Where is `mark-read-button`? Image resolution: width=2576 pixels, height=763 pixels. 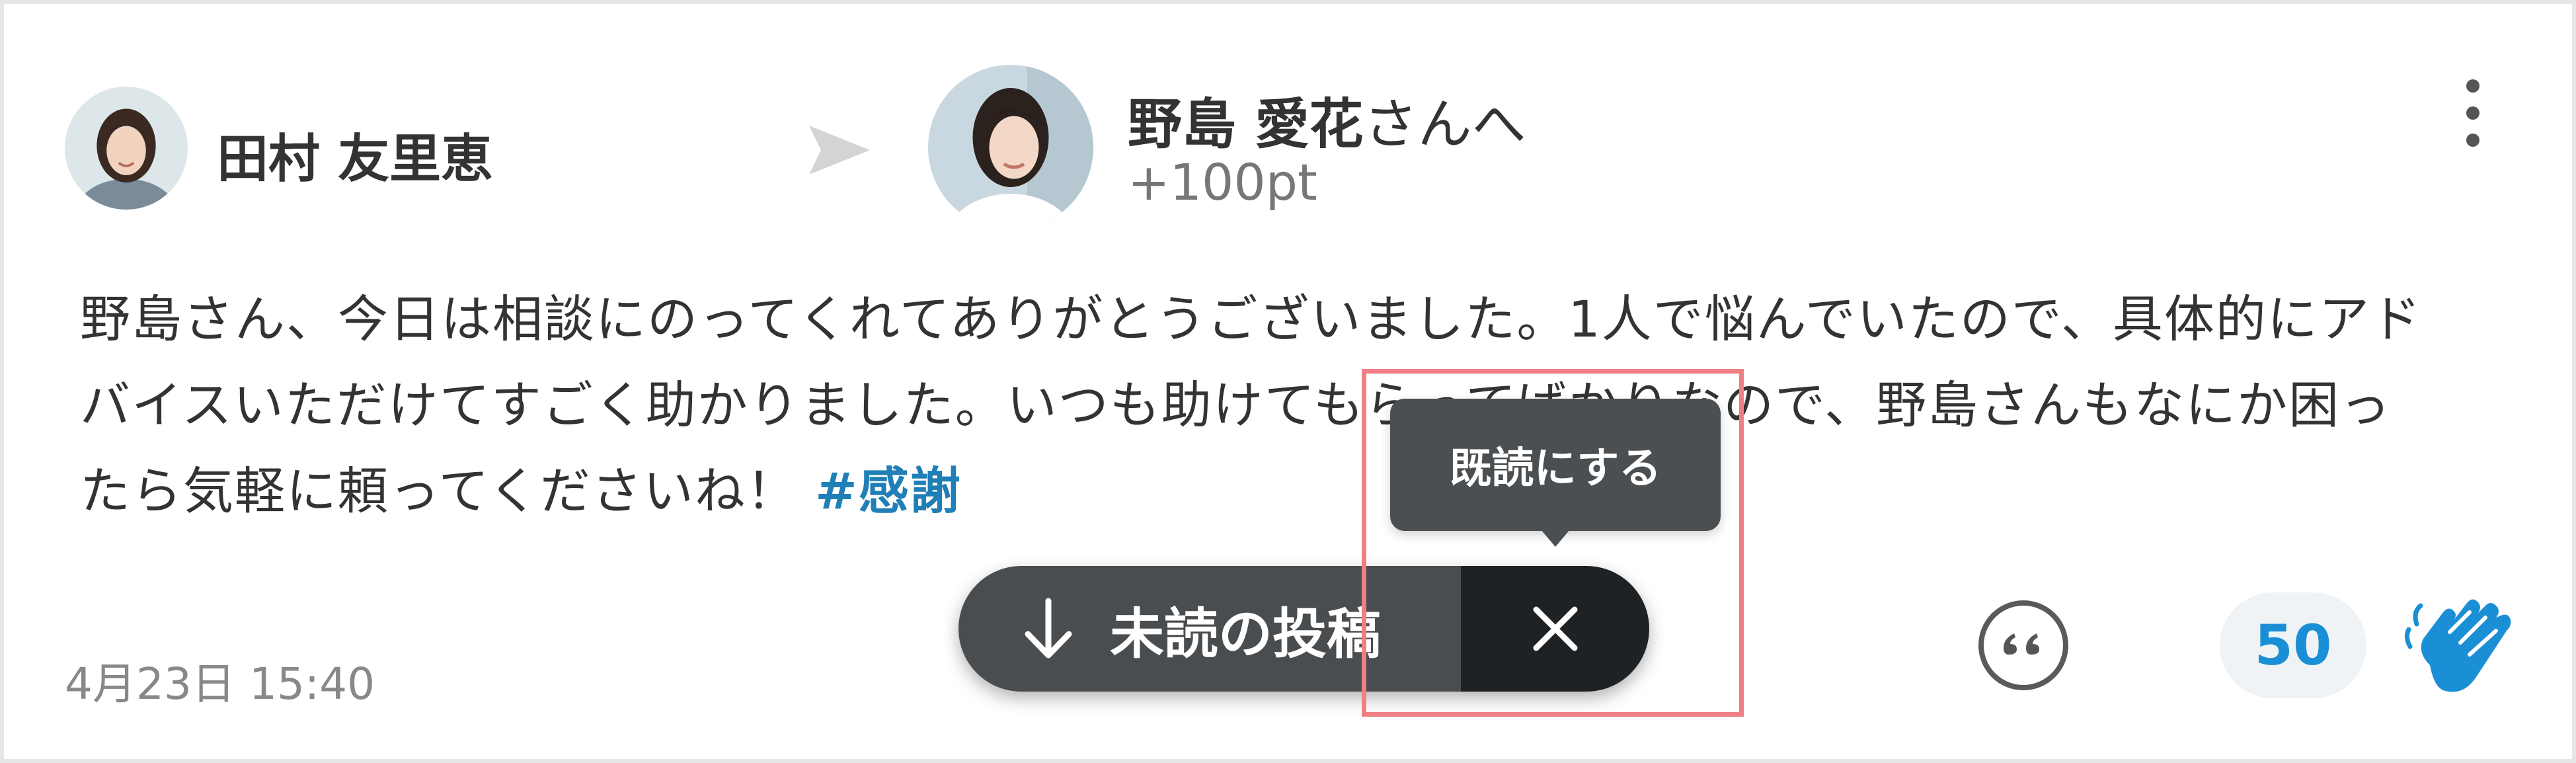 mark-read-button is located at coordinates (1555, 629).